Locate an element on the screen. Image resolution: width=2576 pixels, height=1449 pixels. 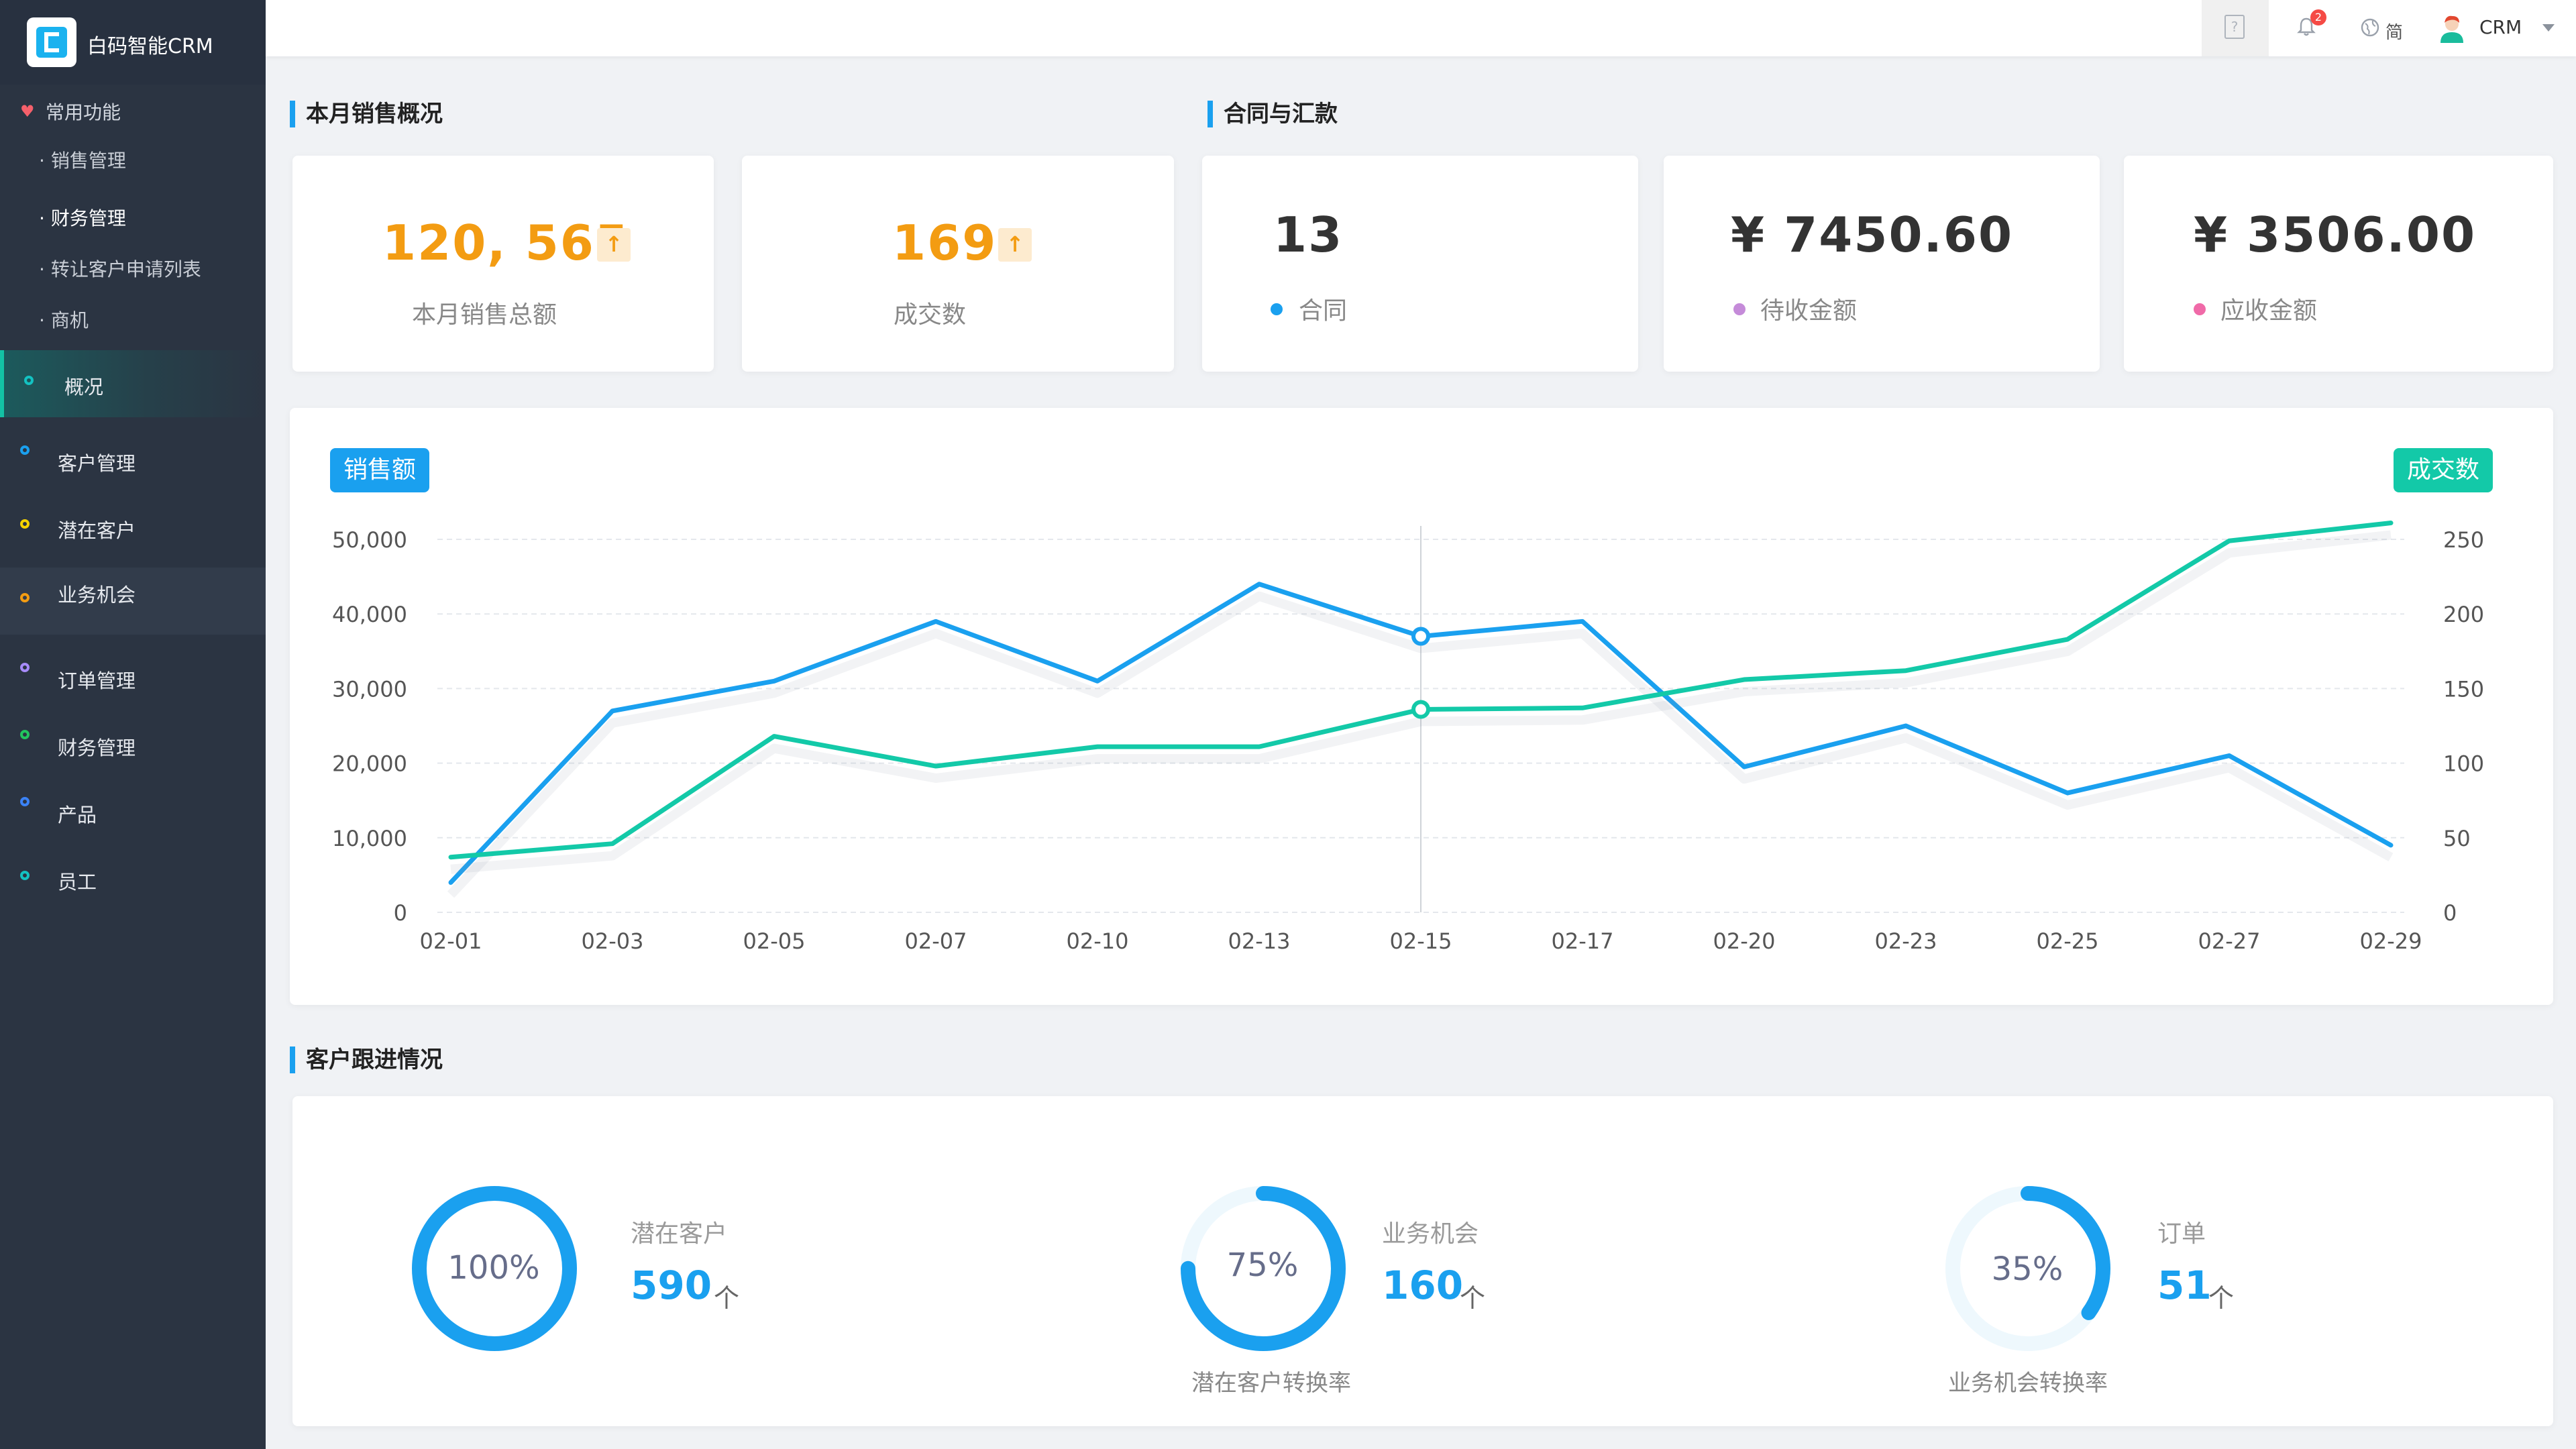
user-name: CRM is located at coordinates (2500, 27).